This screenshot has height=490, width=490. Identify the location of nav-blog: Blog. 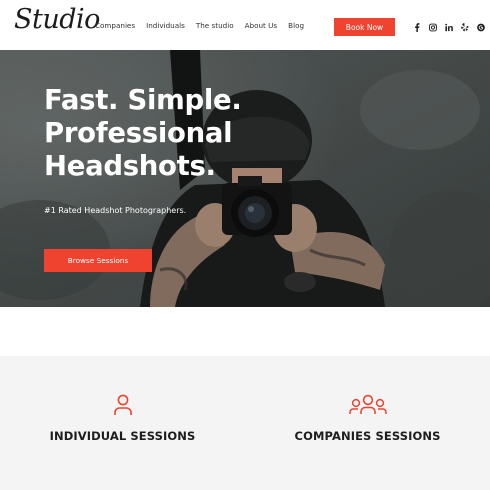
(296, 25).